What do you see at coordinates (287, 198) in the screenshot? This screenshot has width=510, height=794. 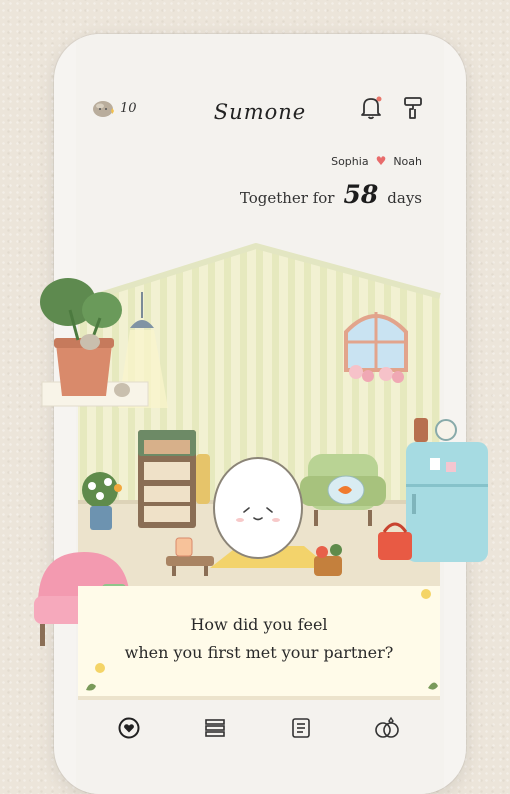 I see `together-label: Together for` at bounding box center [287, 198].